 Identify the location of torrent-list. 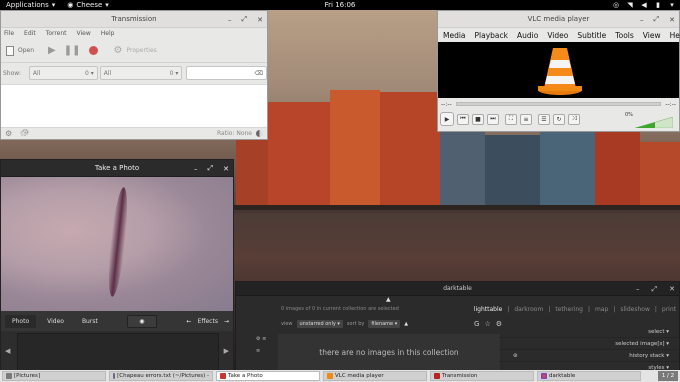
(134, 106).